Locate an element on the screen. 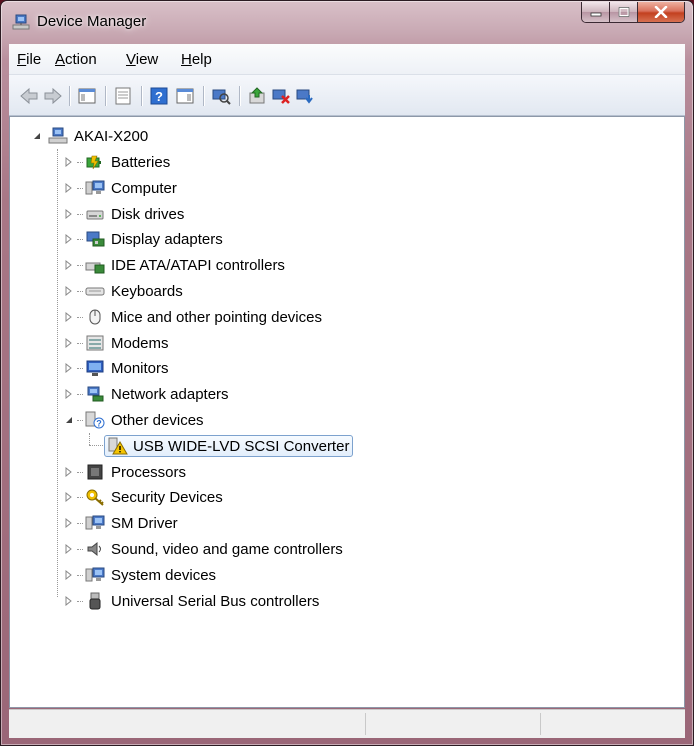  menu-help: Help is located at coordinates (196, 59).